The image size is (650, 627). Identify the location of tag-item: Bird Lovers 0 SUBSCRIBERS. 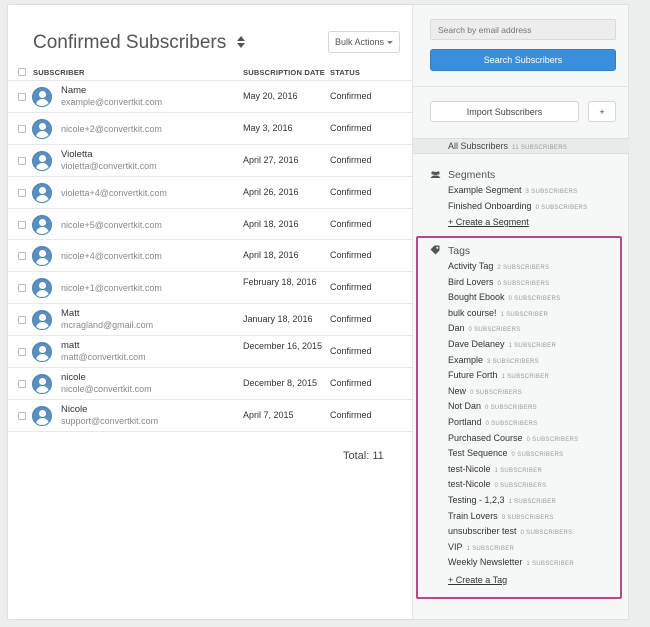
(498, 282).